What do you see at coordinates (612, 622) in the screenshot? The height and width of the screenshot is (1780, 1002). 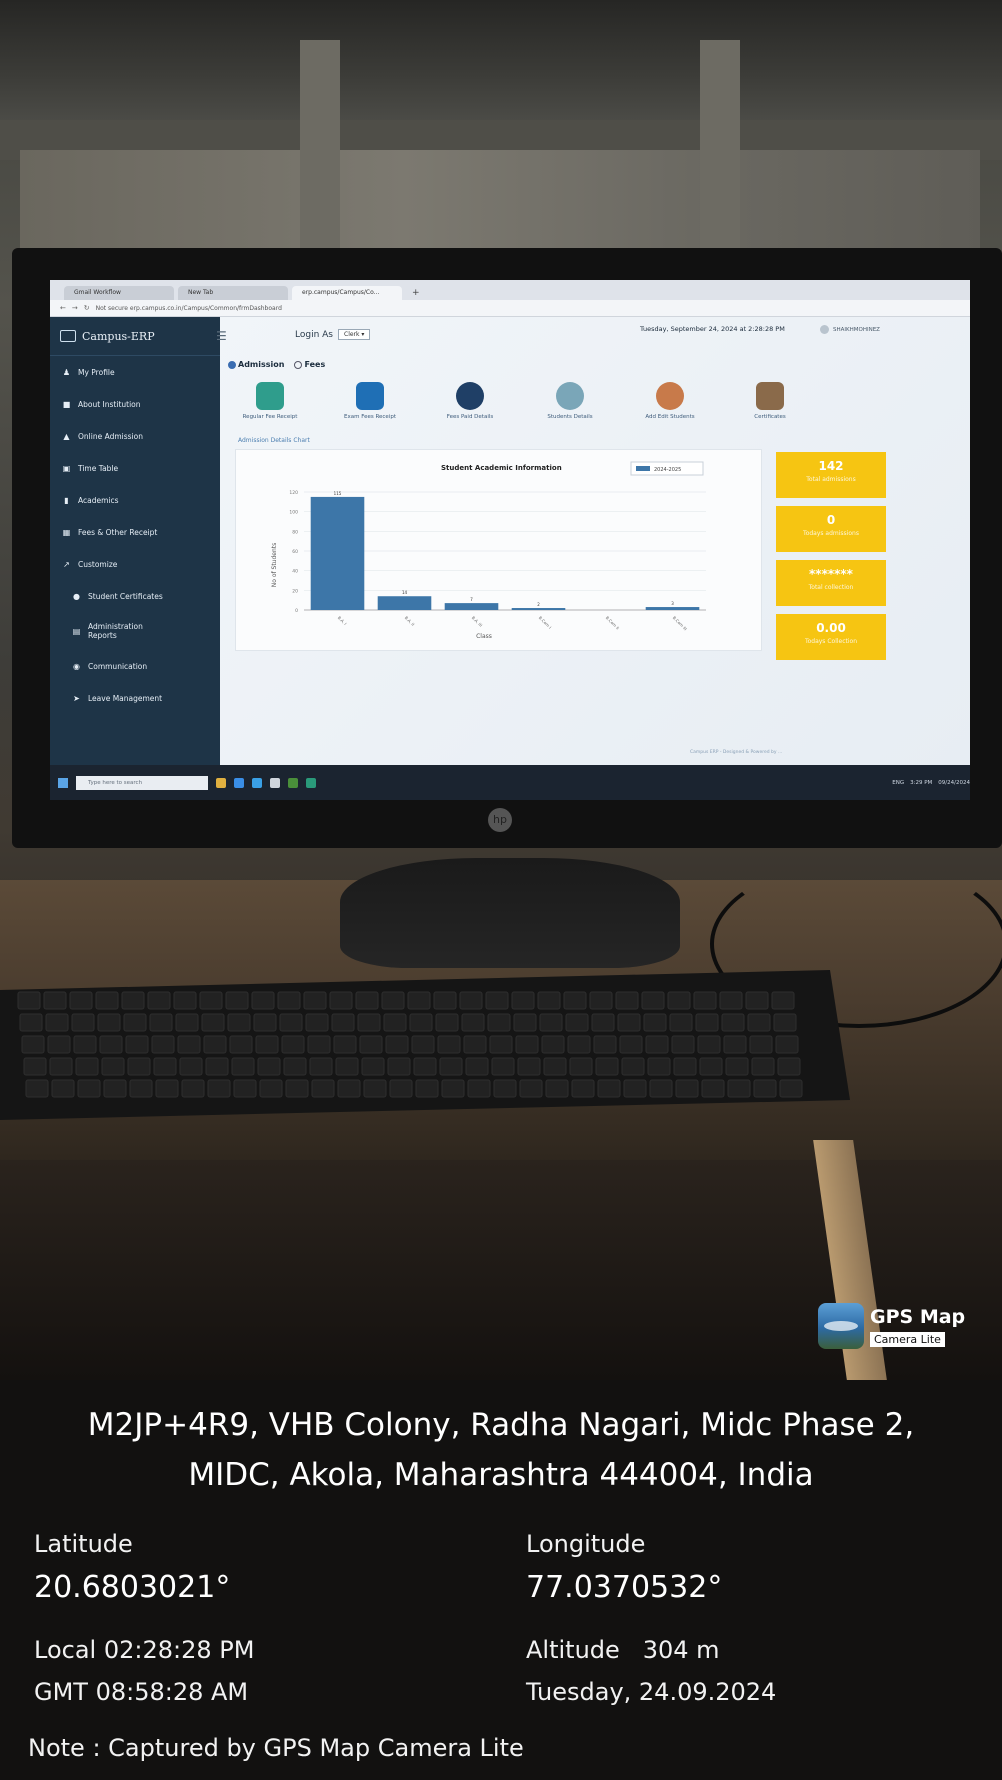 I see `x-tick-label: B.Com II` at bounding box center [612, 622].